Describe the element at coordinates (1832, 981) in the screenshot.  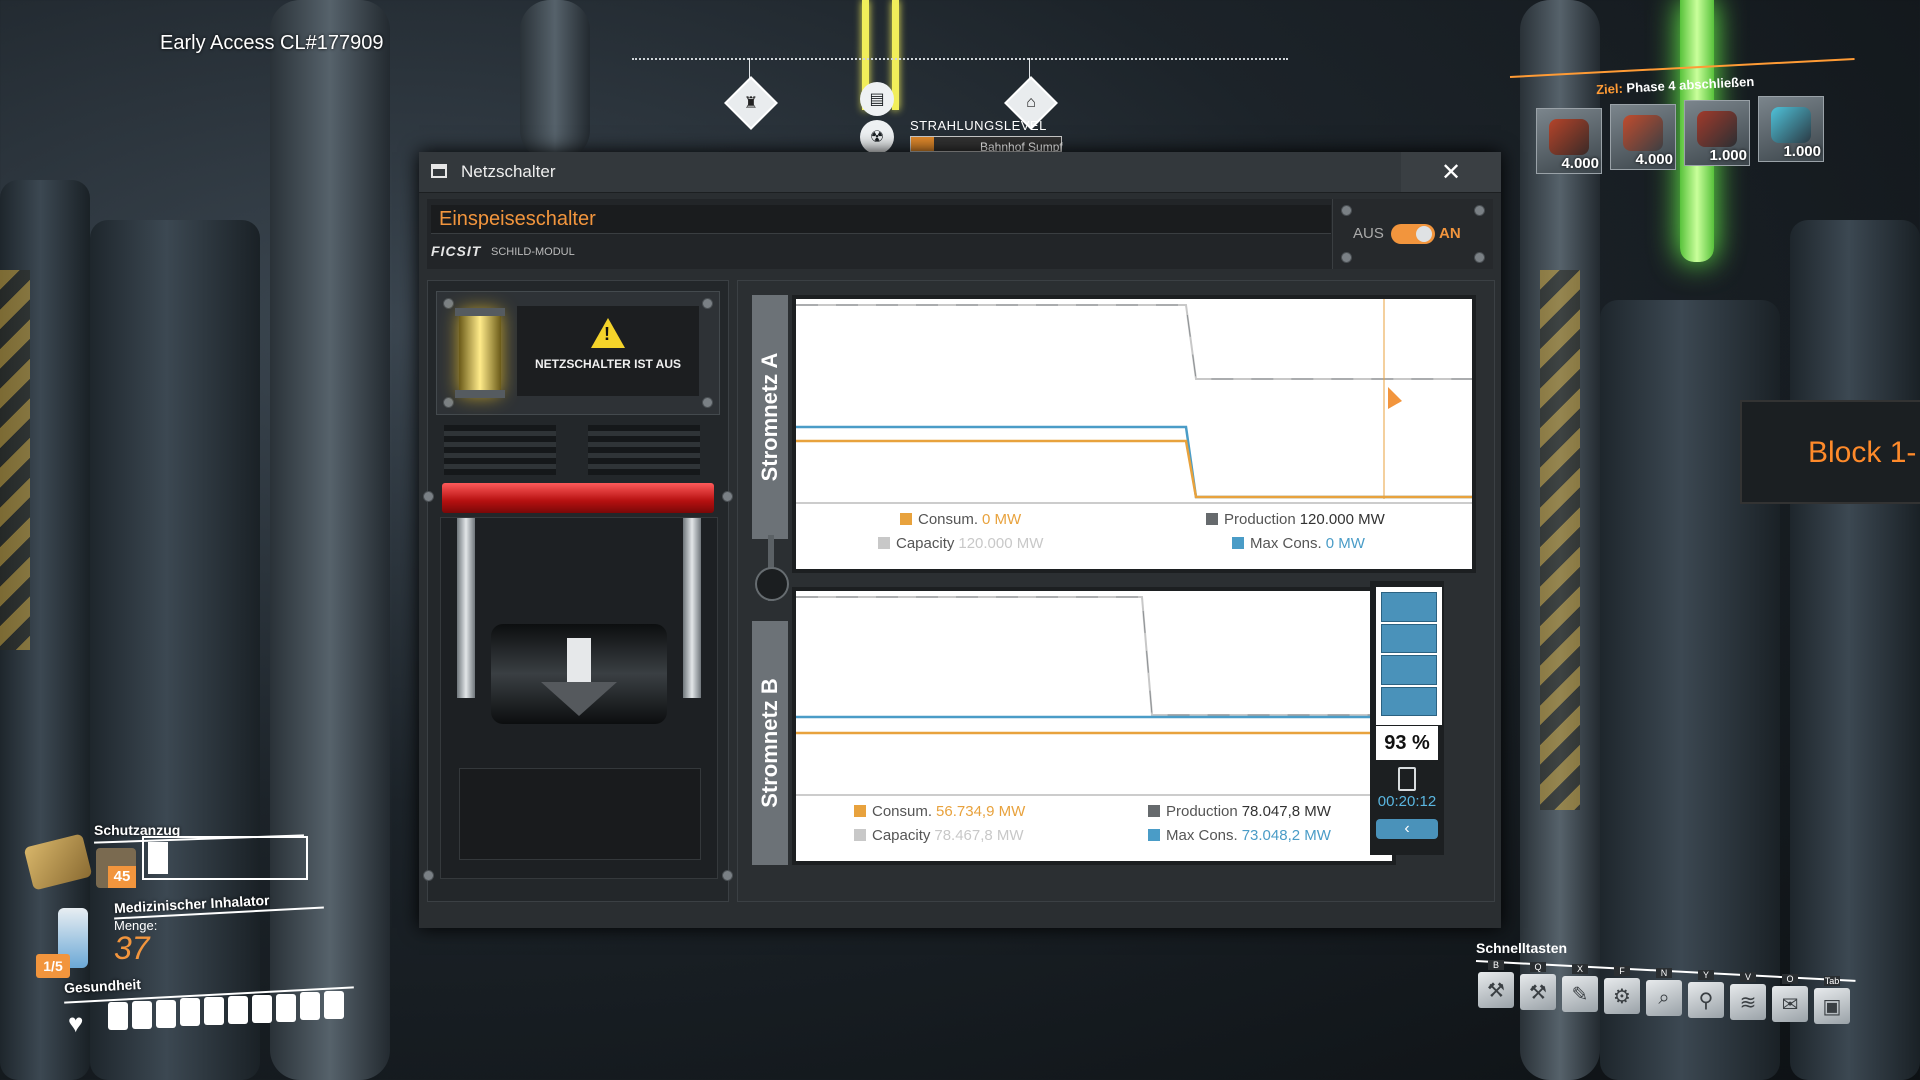
I see `quickkey-letter: Tab` at that location.